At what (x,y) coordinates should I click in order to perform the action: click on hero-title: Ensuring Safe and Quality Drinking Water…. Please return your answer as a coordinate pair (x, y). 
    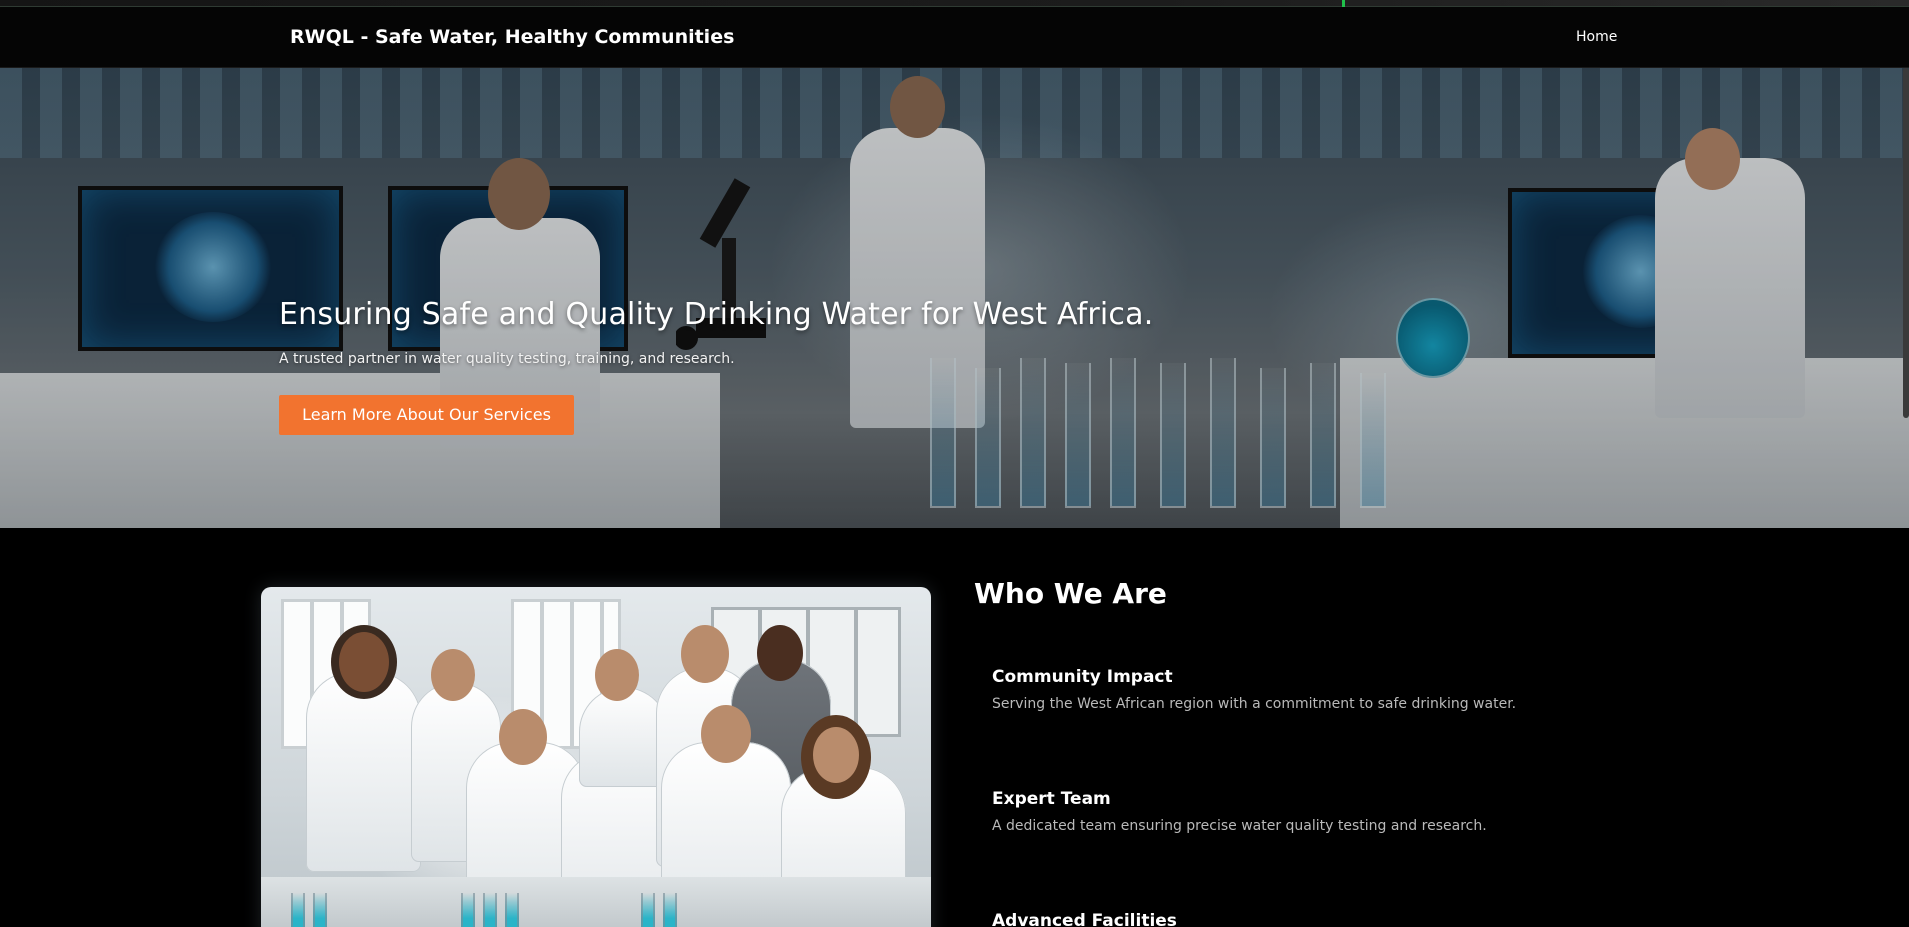
    Looking at the image, I should click on (716, 314).